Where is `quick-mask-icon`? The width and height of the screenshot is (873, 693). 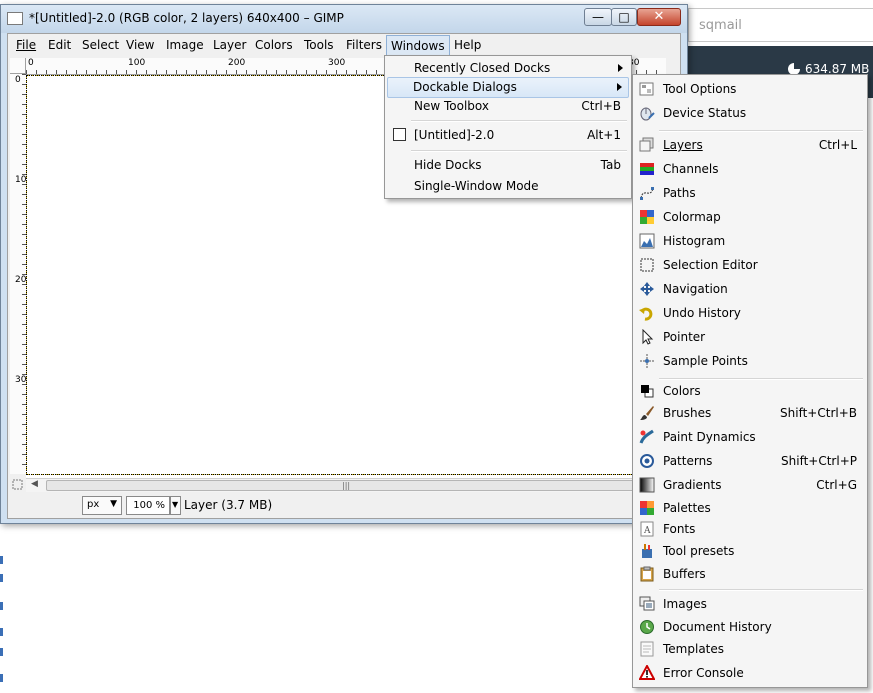
quick-mask-icon is located at coordinates (17, 484).